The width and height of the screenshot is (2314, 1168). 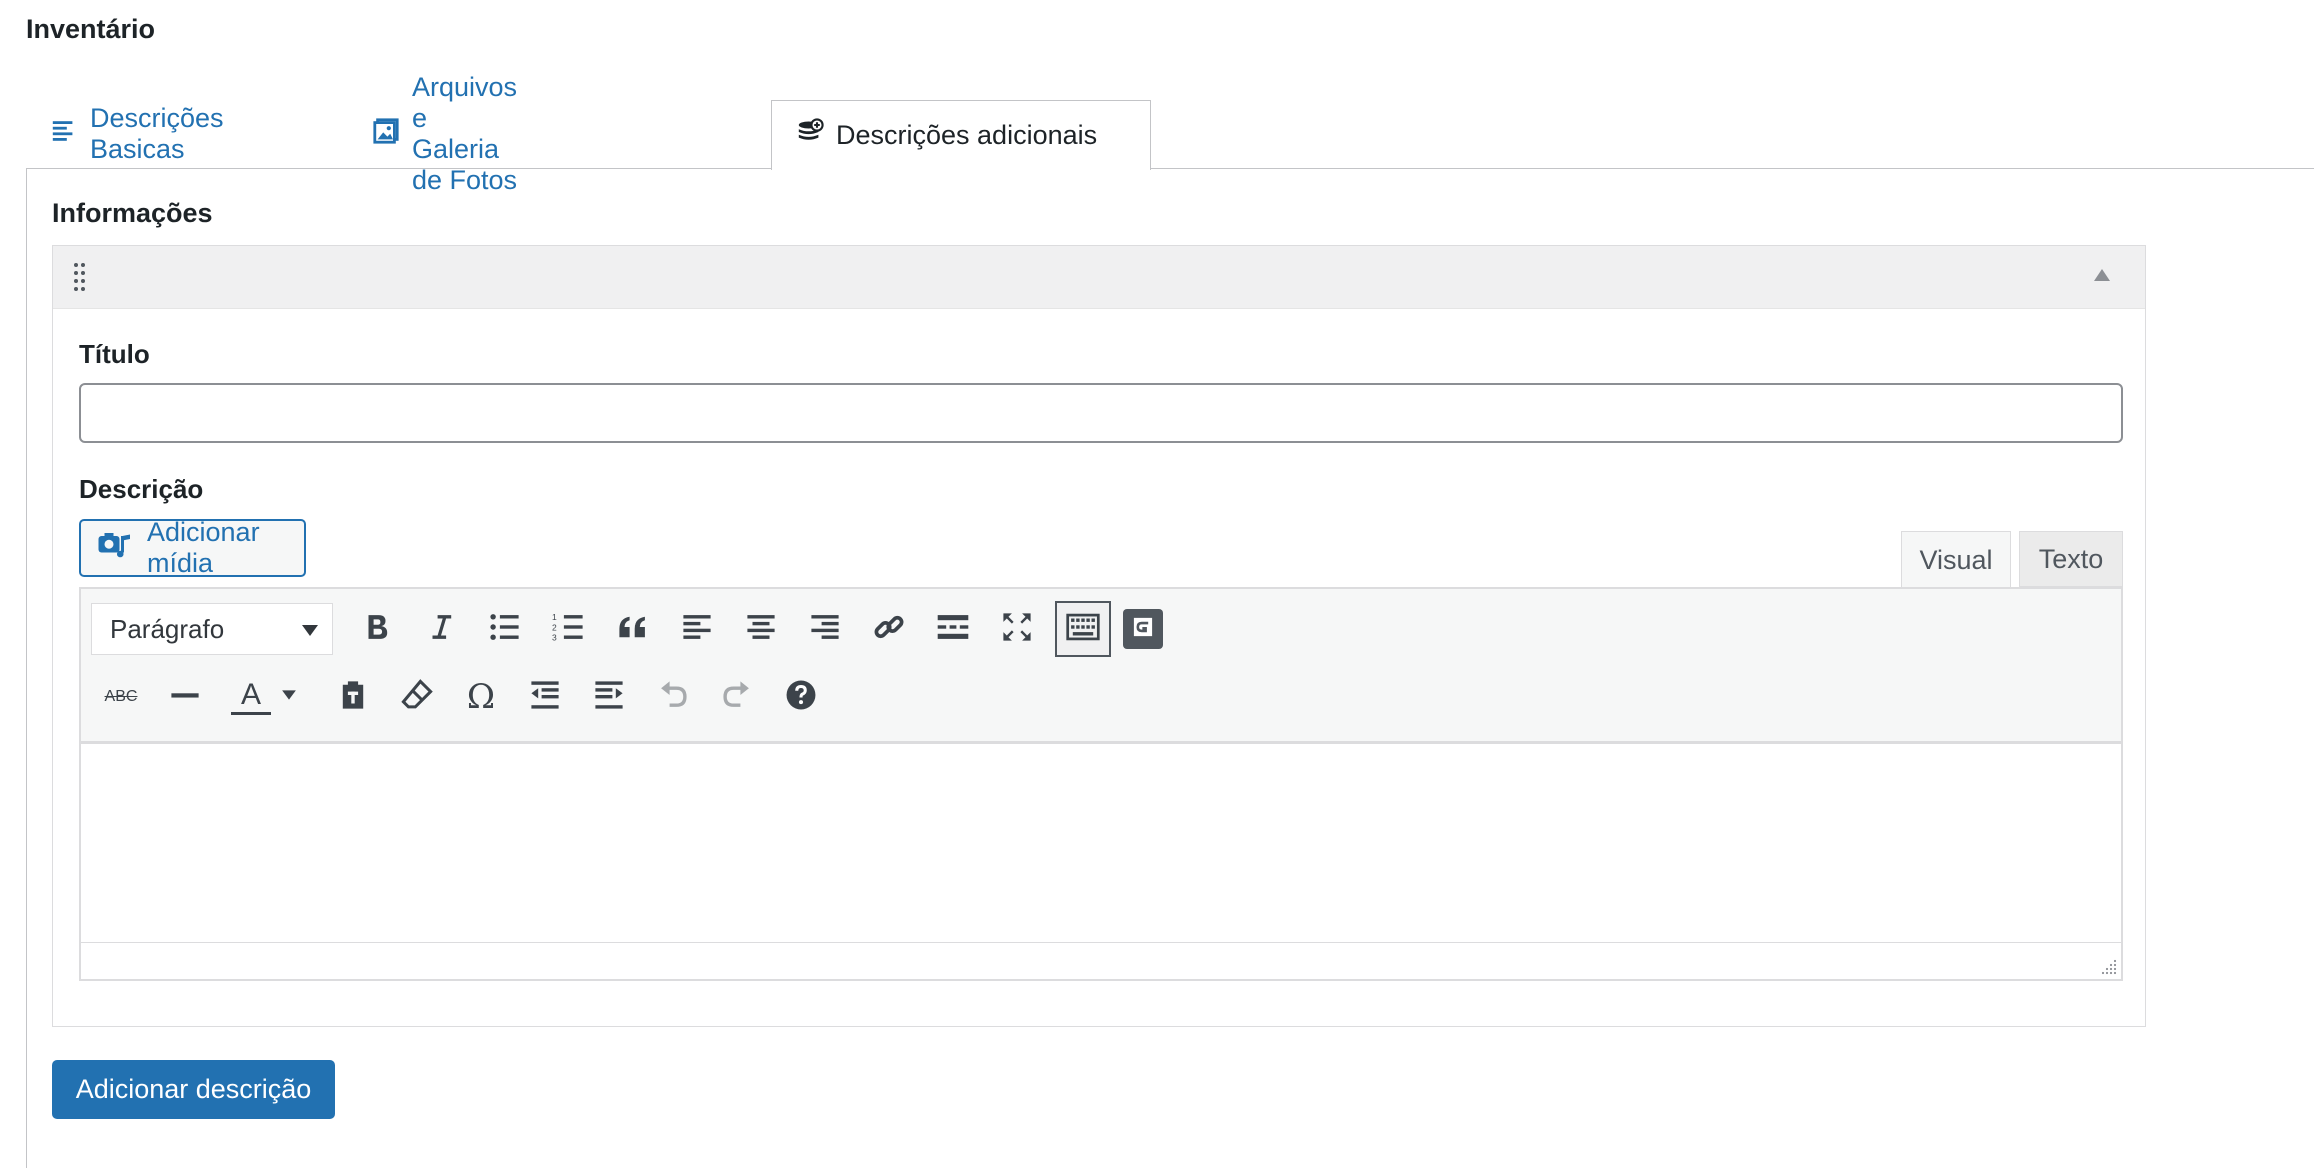 I want to click on blockquote-button, so click(x=633, y=629).